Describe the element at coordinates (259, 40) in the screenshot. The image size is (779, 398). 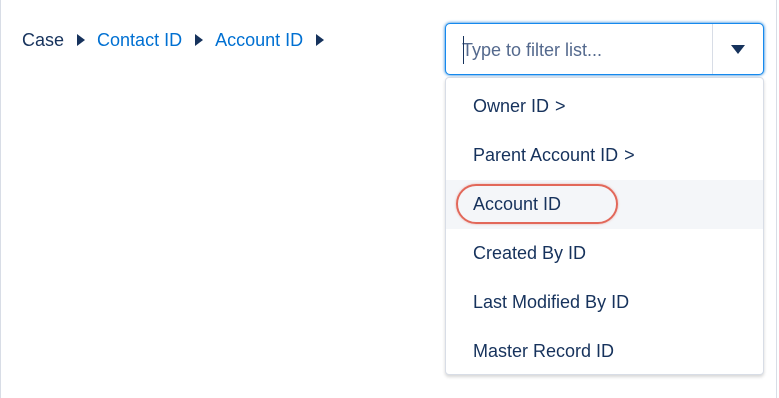
I see `breadcrumb-item-account-id: Account ID` at that location.